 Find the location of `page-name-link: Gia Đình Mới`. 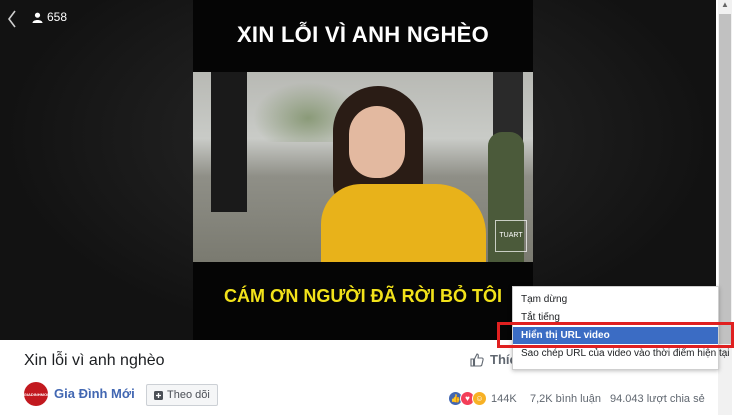

page-name-link: Gia Đình Mới is located at coordinates (94, 393).